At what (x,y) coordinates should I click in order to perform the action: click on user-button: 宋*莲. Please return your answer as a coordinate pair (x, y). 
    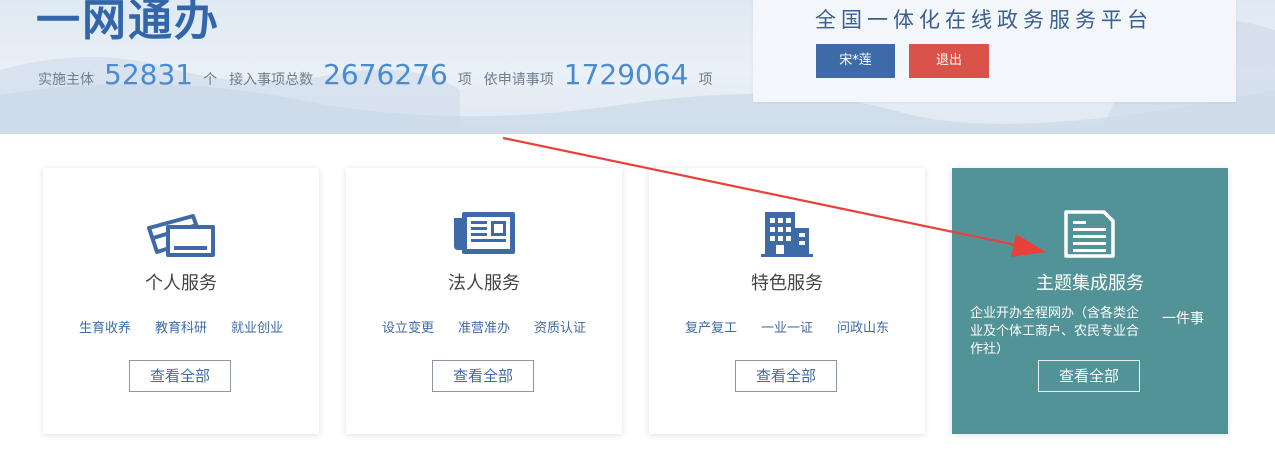
    Looking at the image, I should click on (855, 61).